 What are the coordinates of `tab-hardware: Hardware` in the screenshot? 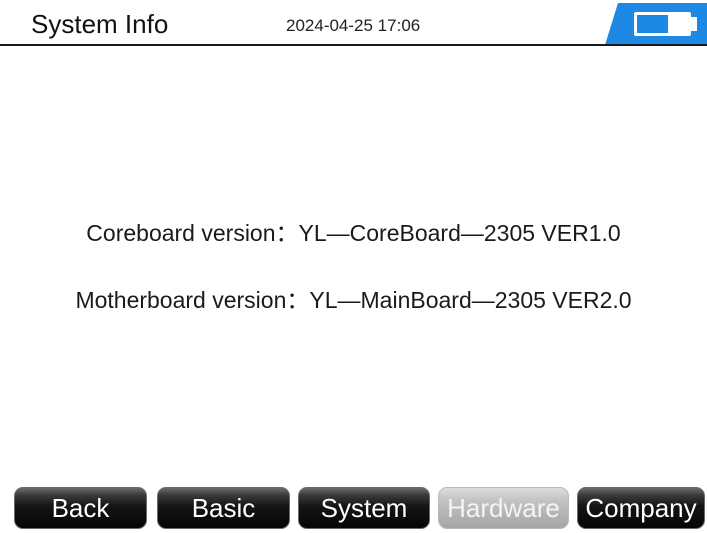 It's located at (503, 508).